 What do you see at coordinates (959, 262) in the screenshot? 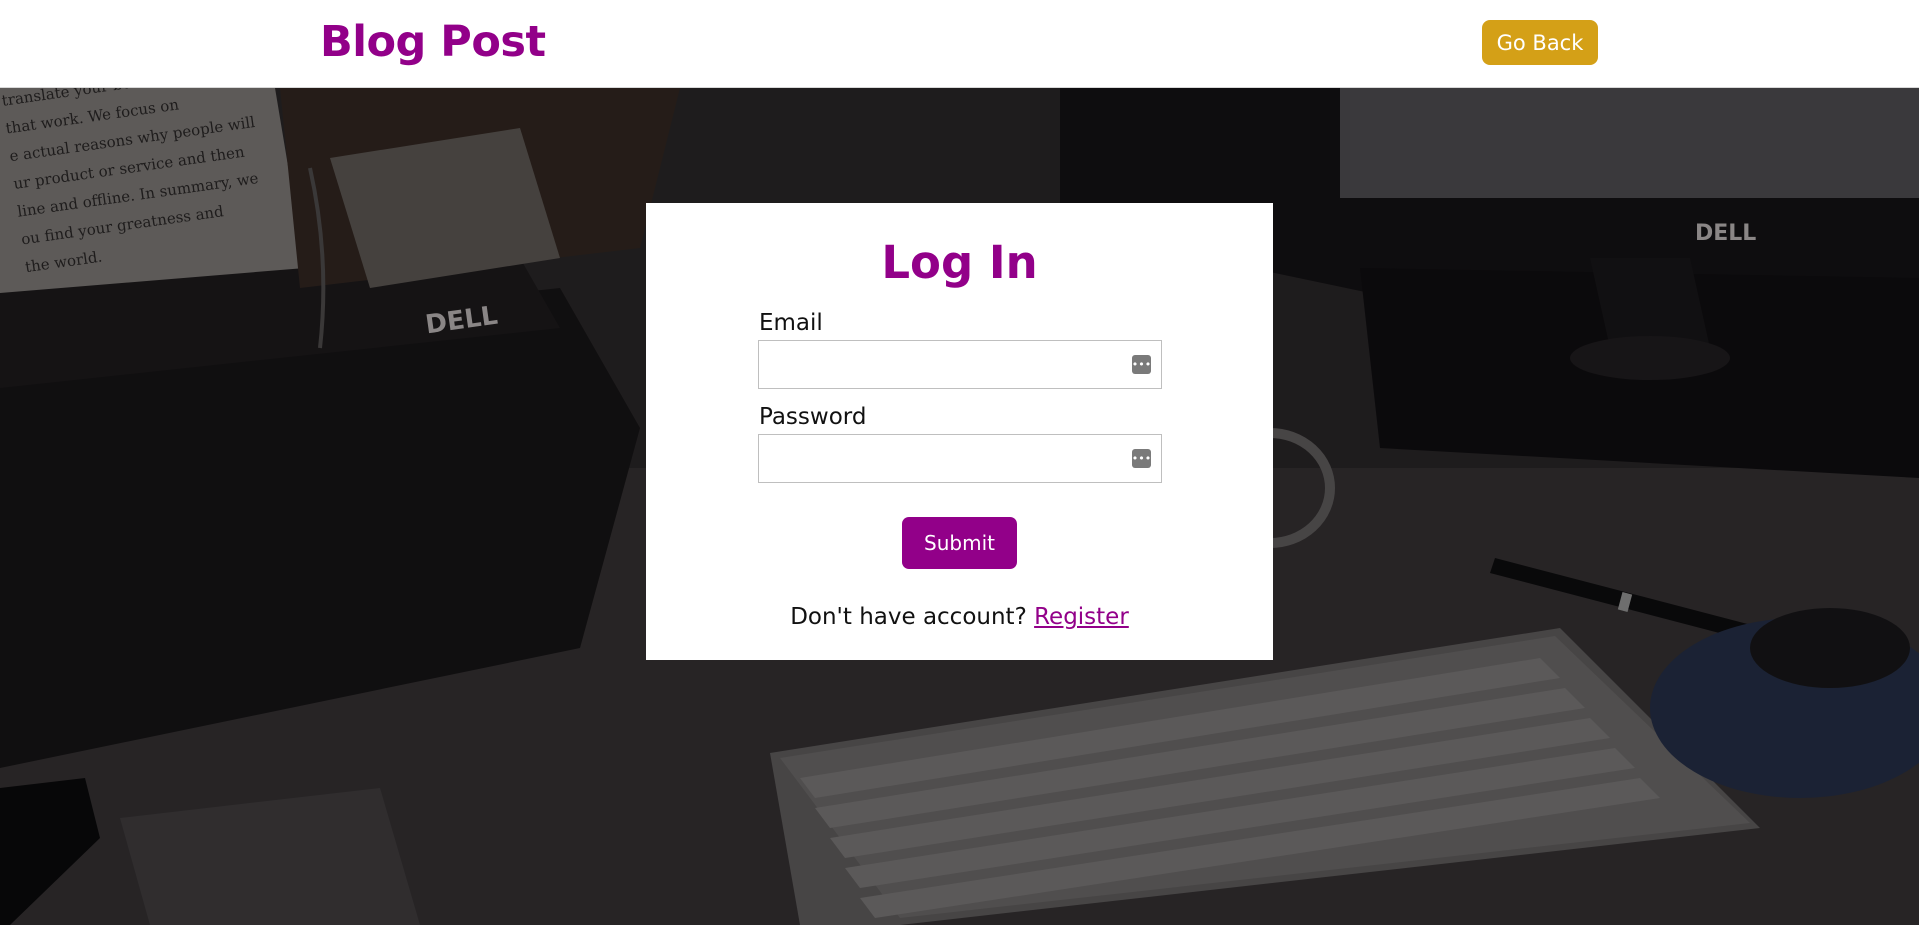
I see `login-title: Log In` at bounding box center [959, 262].